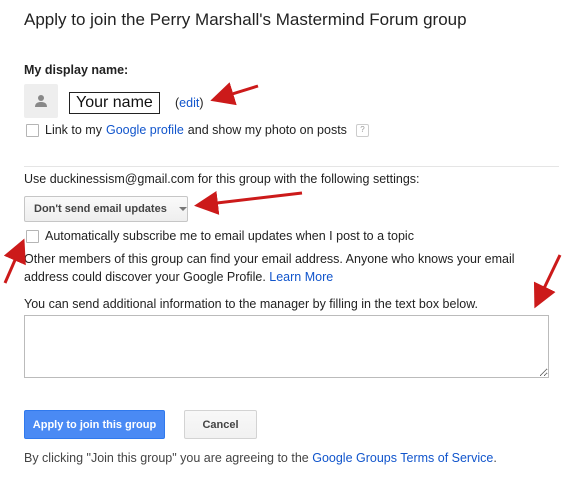 Image resolution: width=585 pixels, height=480 pixels. What do you see at coordinates (234, 94) in the screenshot?
I see `arrow-to-edit` at bounding box center [234, 94].